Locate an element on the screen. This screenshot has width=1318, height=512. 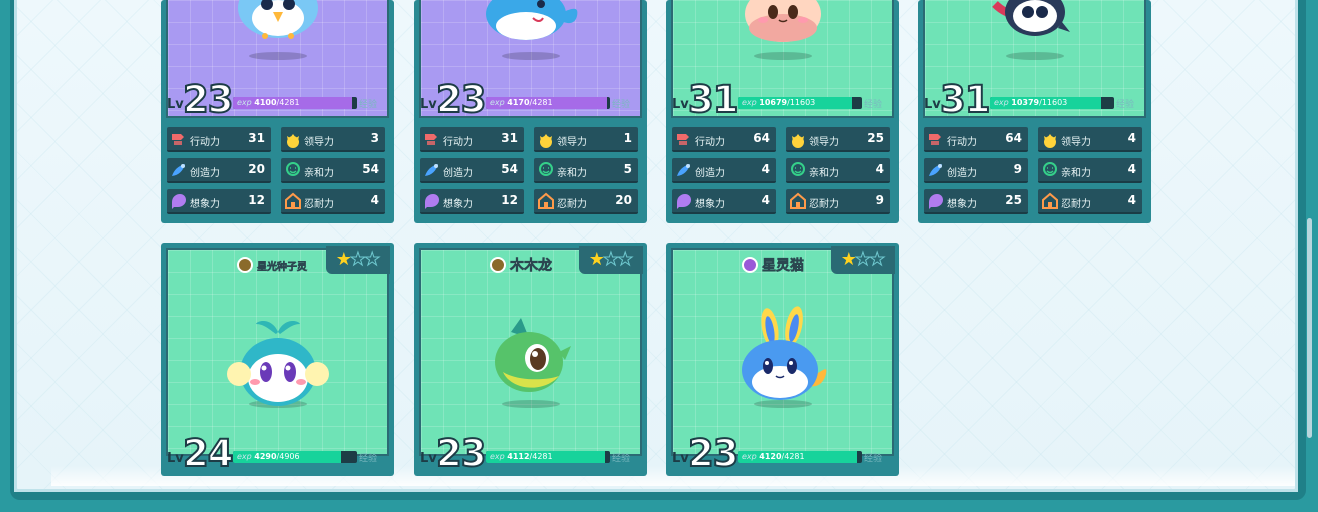
level-bar: Lv 23 exp 4120/4281 经验 is located at coordinates (782, 453).